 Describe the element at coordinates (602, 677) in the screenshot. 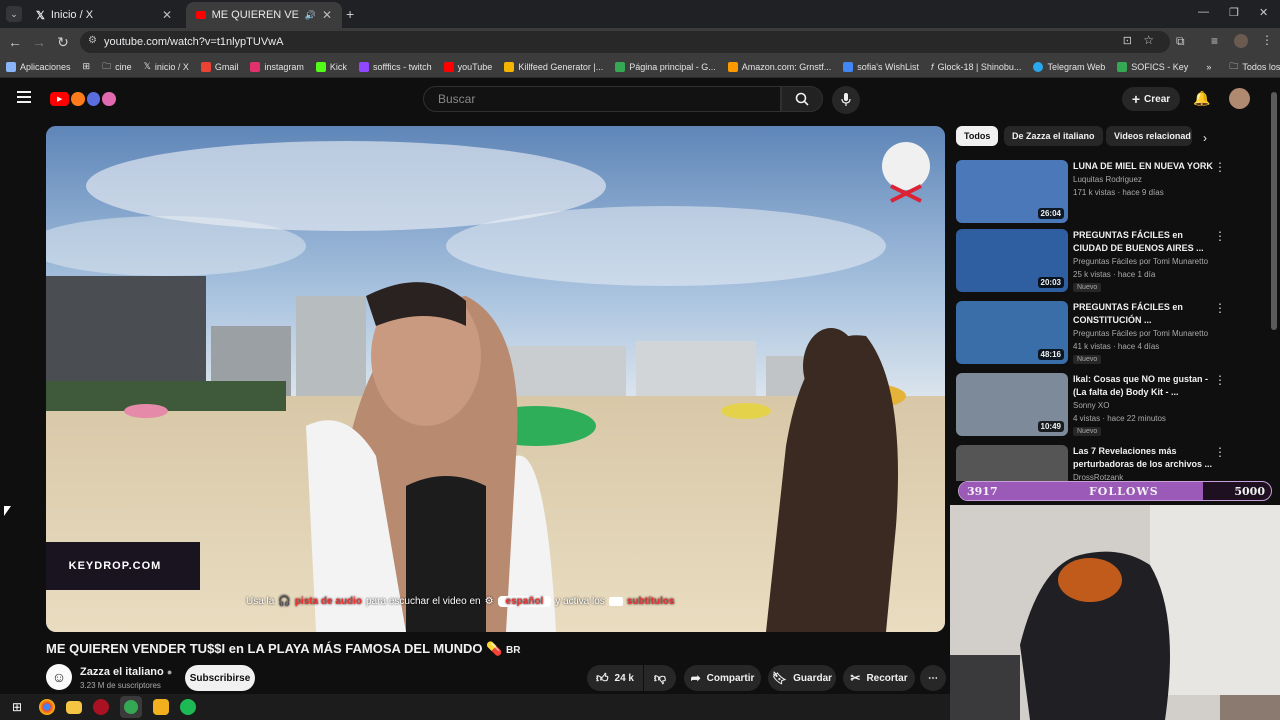

I see `thumbs-up-icon: 👍︎` at that location.